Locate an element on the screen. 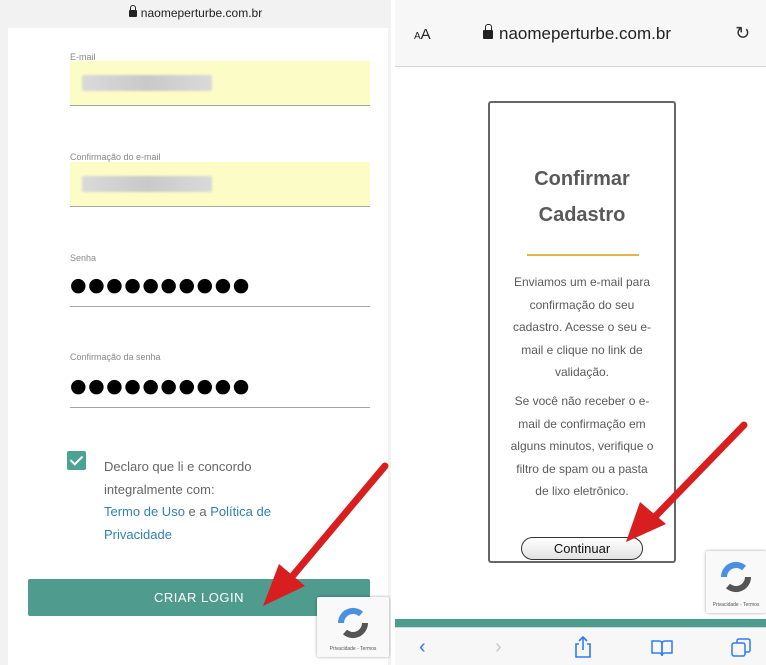 The width and height of the screenshot is (766, 665). forward-icon: › is located at coordinates (498, 647).